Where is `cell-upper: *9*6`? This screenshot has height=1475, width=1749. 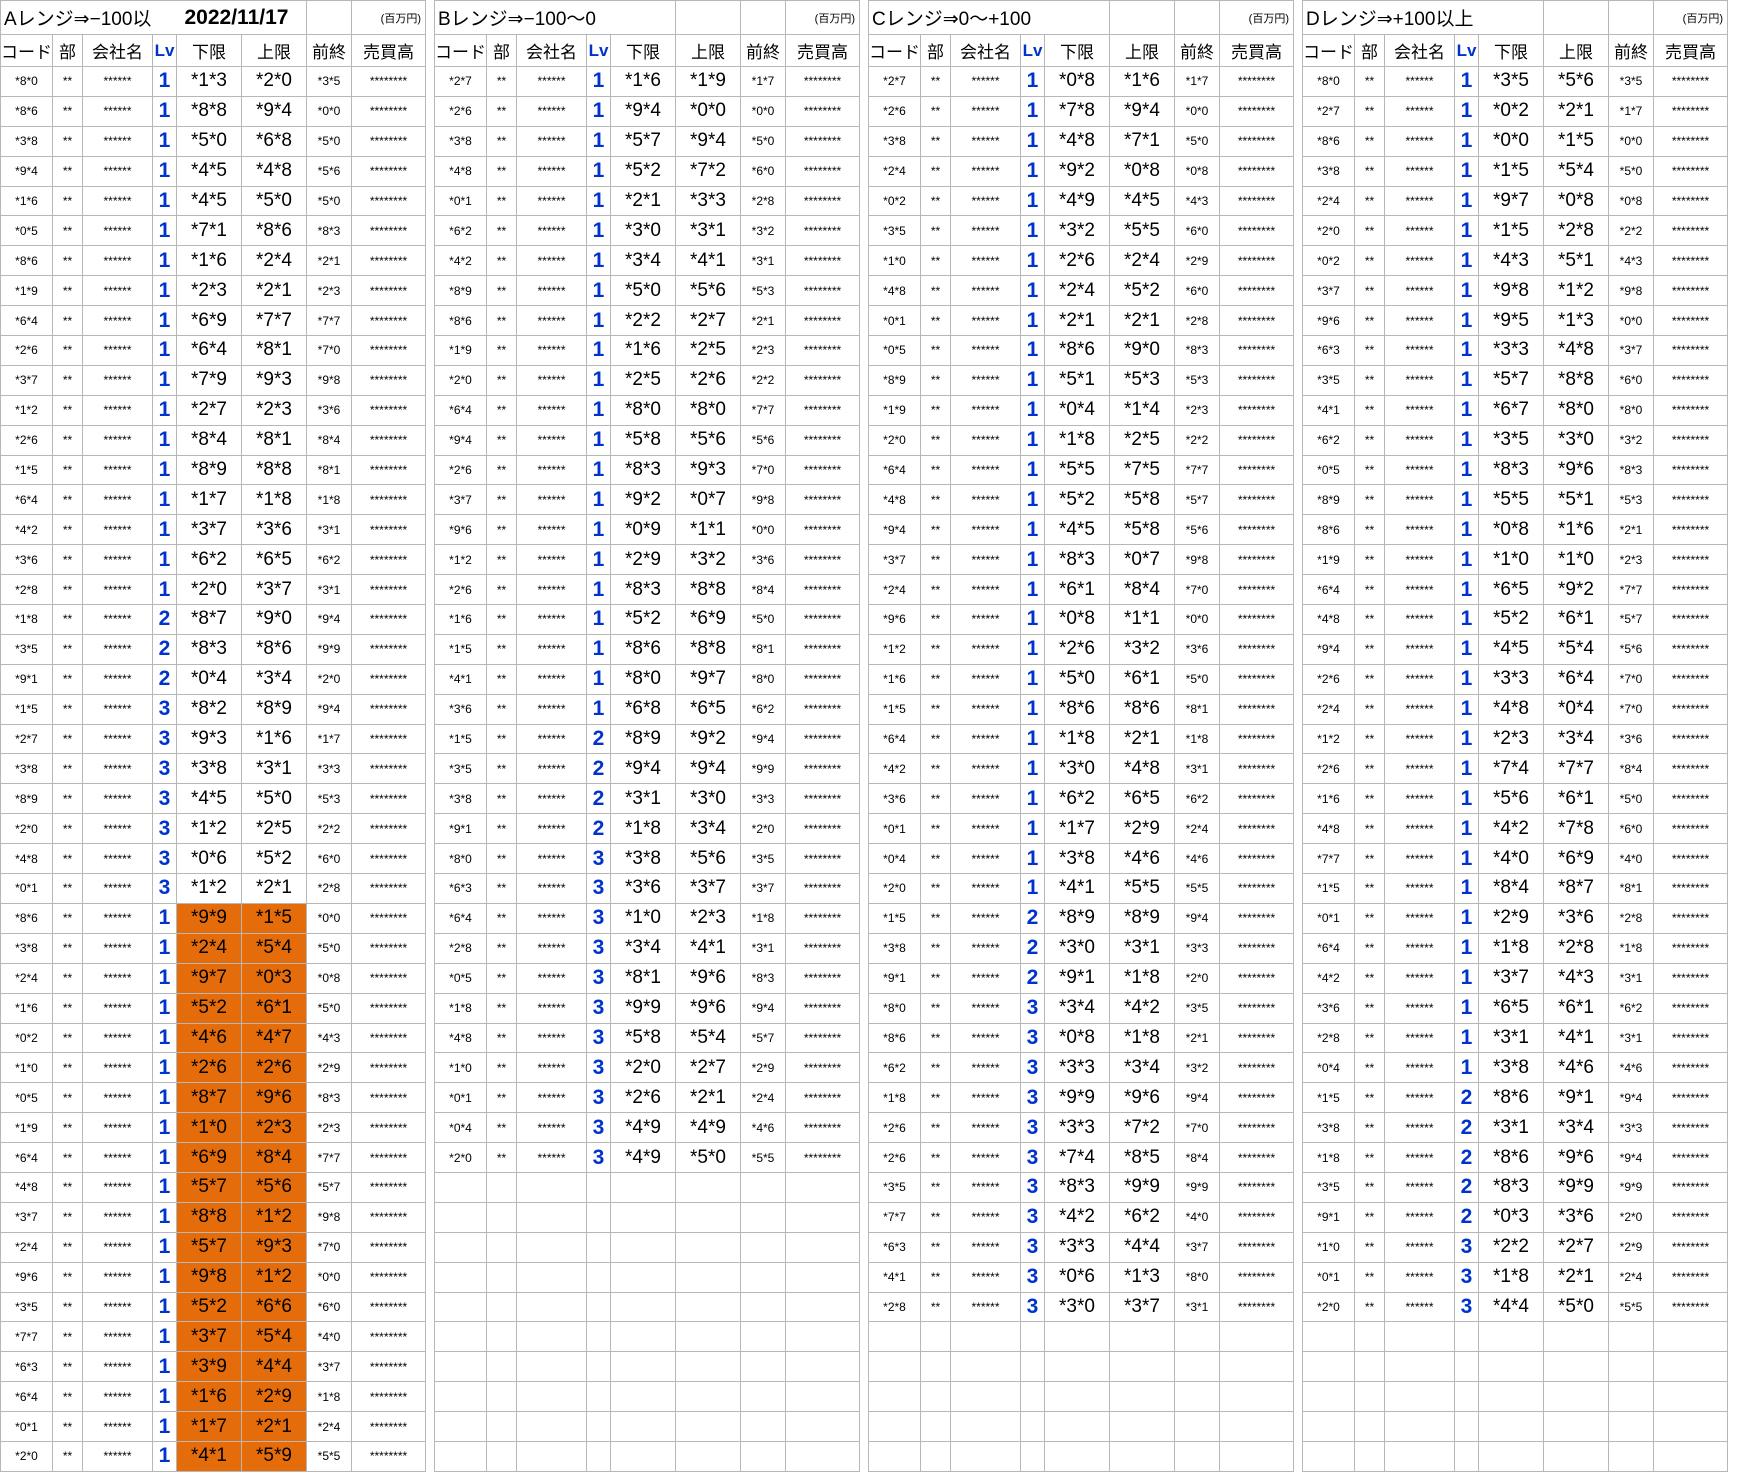 cell-upper: *9*6 is located at coordinates (708, 1008).